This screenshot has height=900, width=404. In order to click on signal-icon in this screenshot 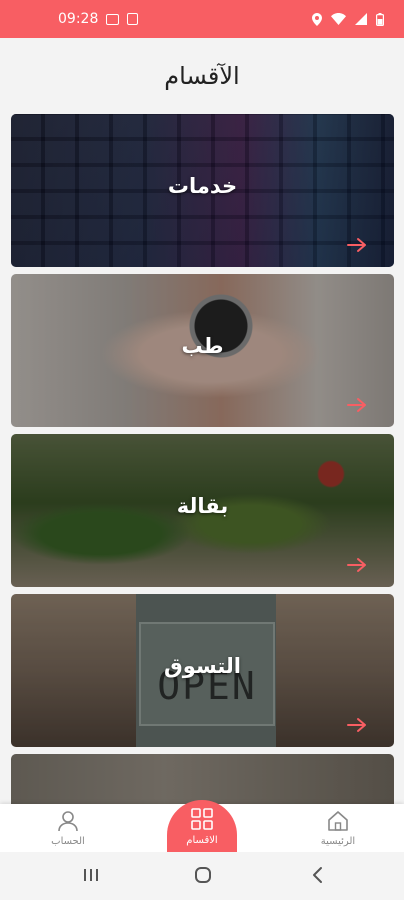, I will do `click(361, 19)`.